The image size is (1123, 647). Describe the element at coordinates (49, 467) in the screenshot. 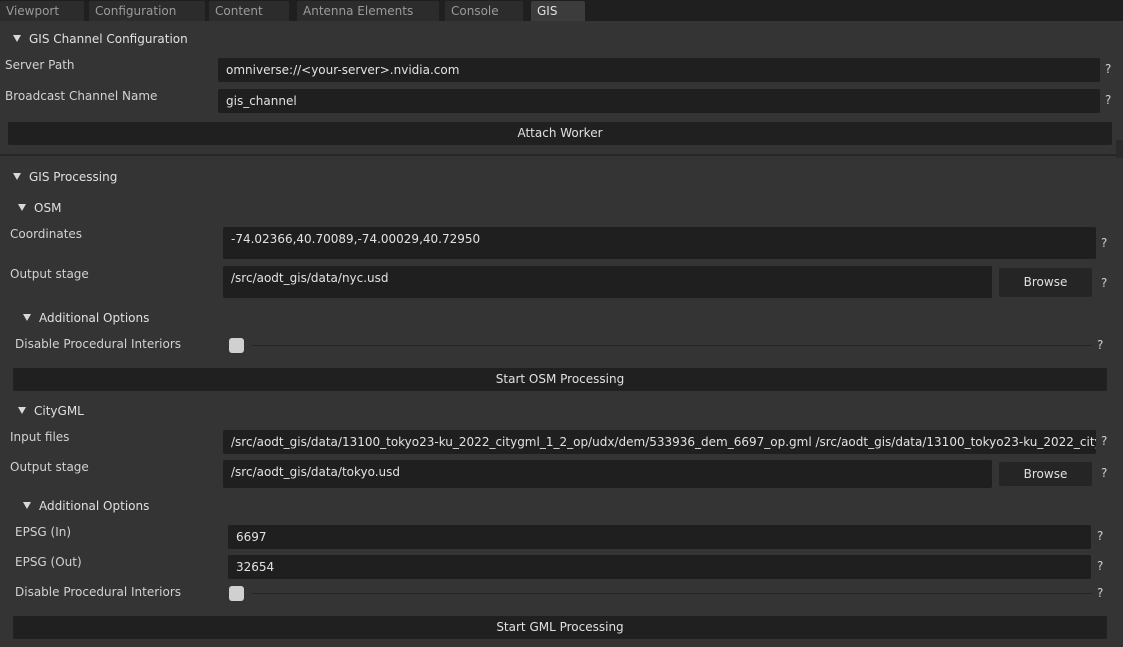

I see `citygml-output-stage-label: Output stage` at that location.